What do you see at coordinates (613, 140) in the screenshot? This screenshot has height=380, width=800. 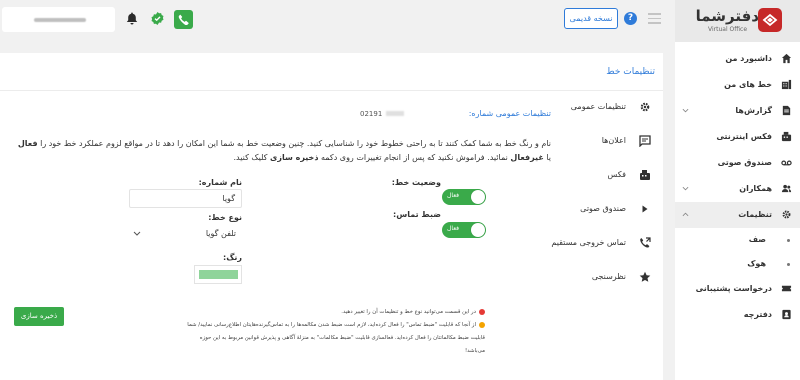 I see `tab-label: اعلان‌ها` at bounding box center [613, 140].